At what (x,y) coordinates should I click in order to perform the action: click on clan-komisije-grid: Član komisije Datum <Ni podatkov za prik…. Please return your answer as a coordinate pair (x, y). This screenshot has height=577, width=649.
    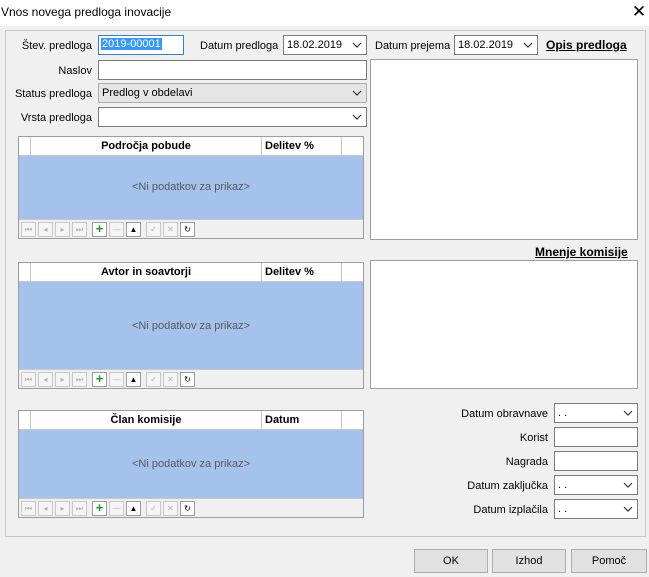
    Looking at the image, I should click on (191, 464).